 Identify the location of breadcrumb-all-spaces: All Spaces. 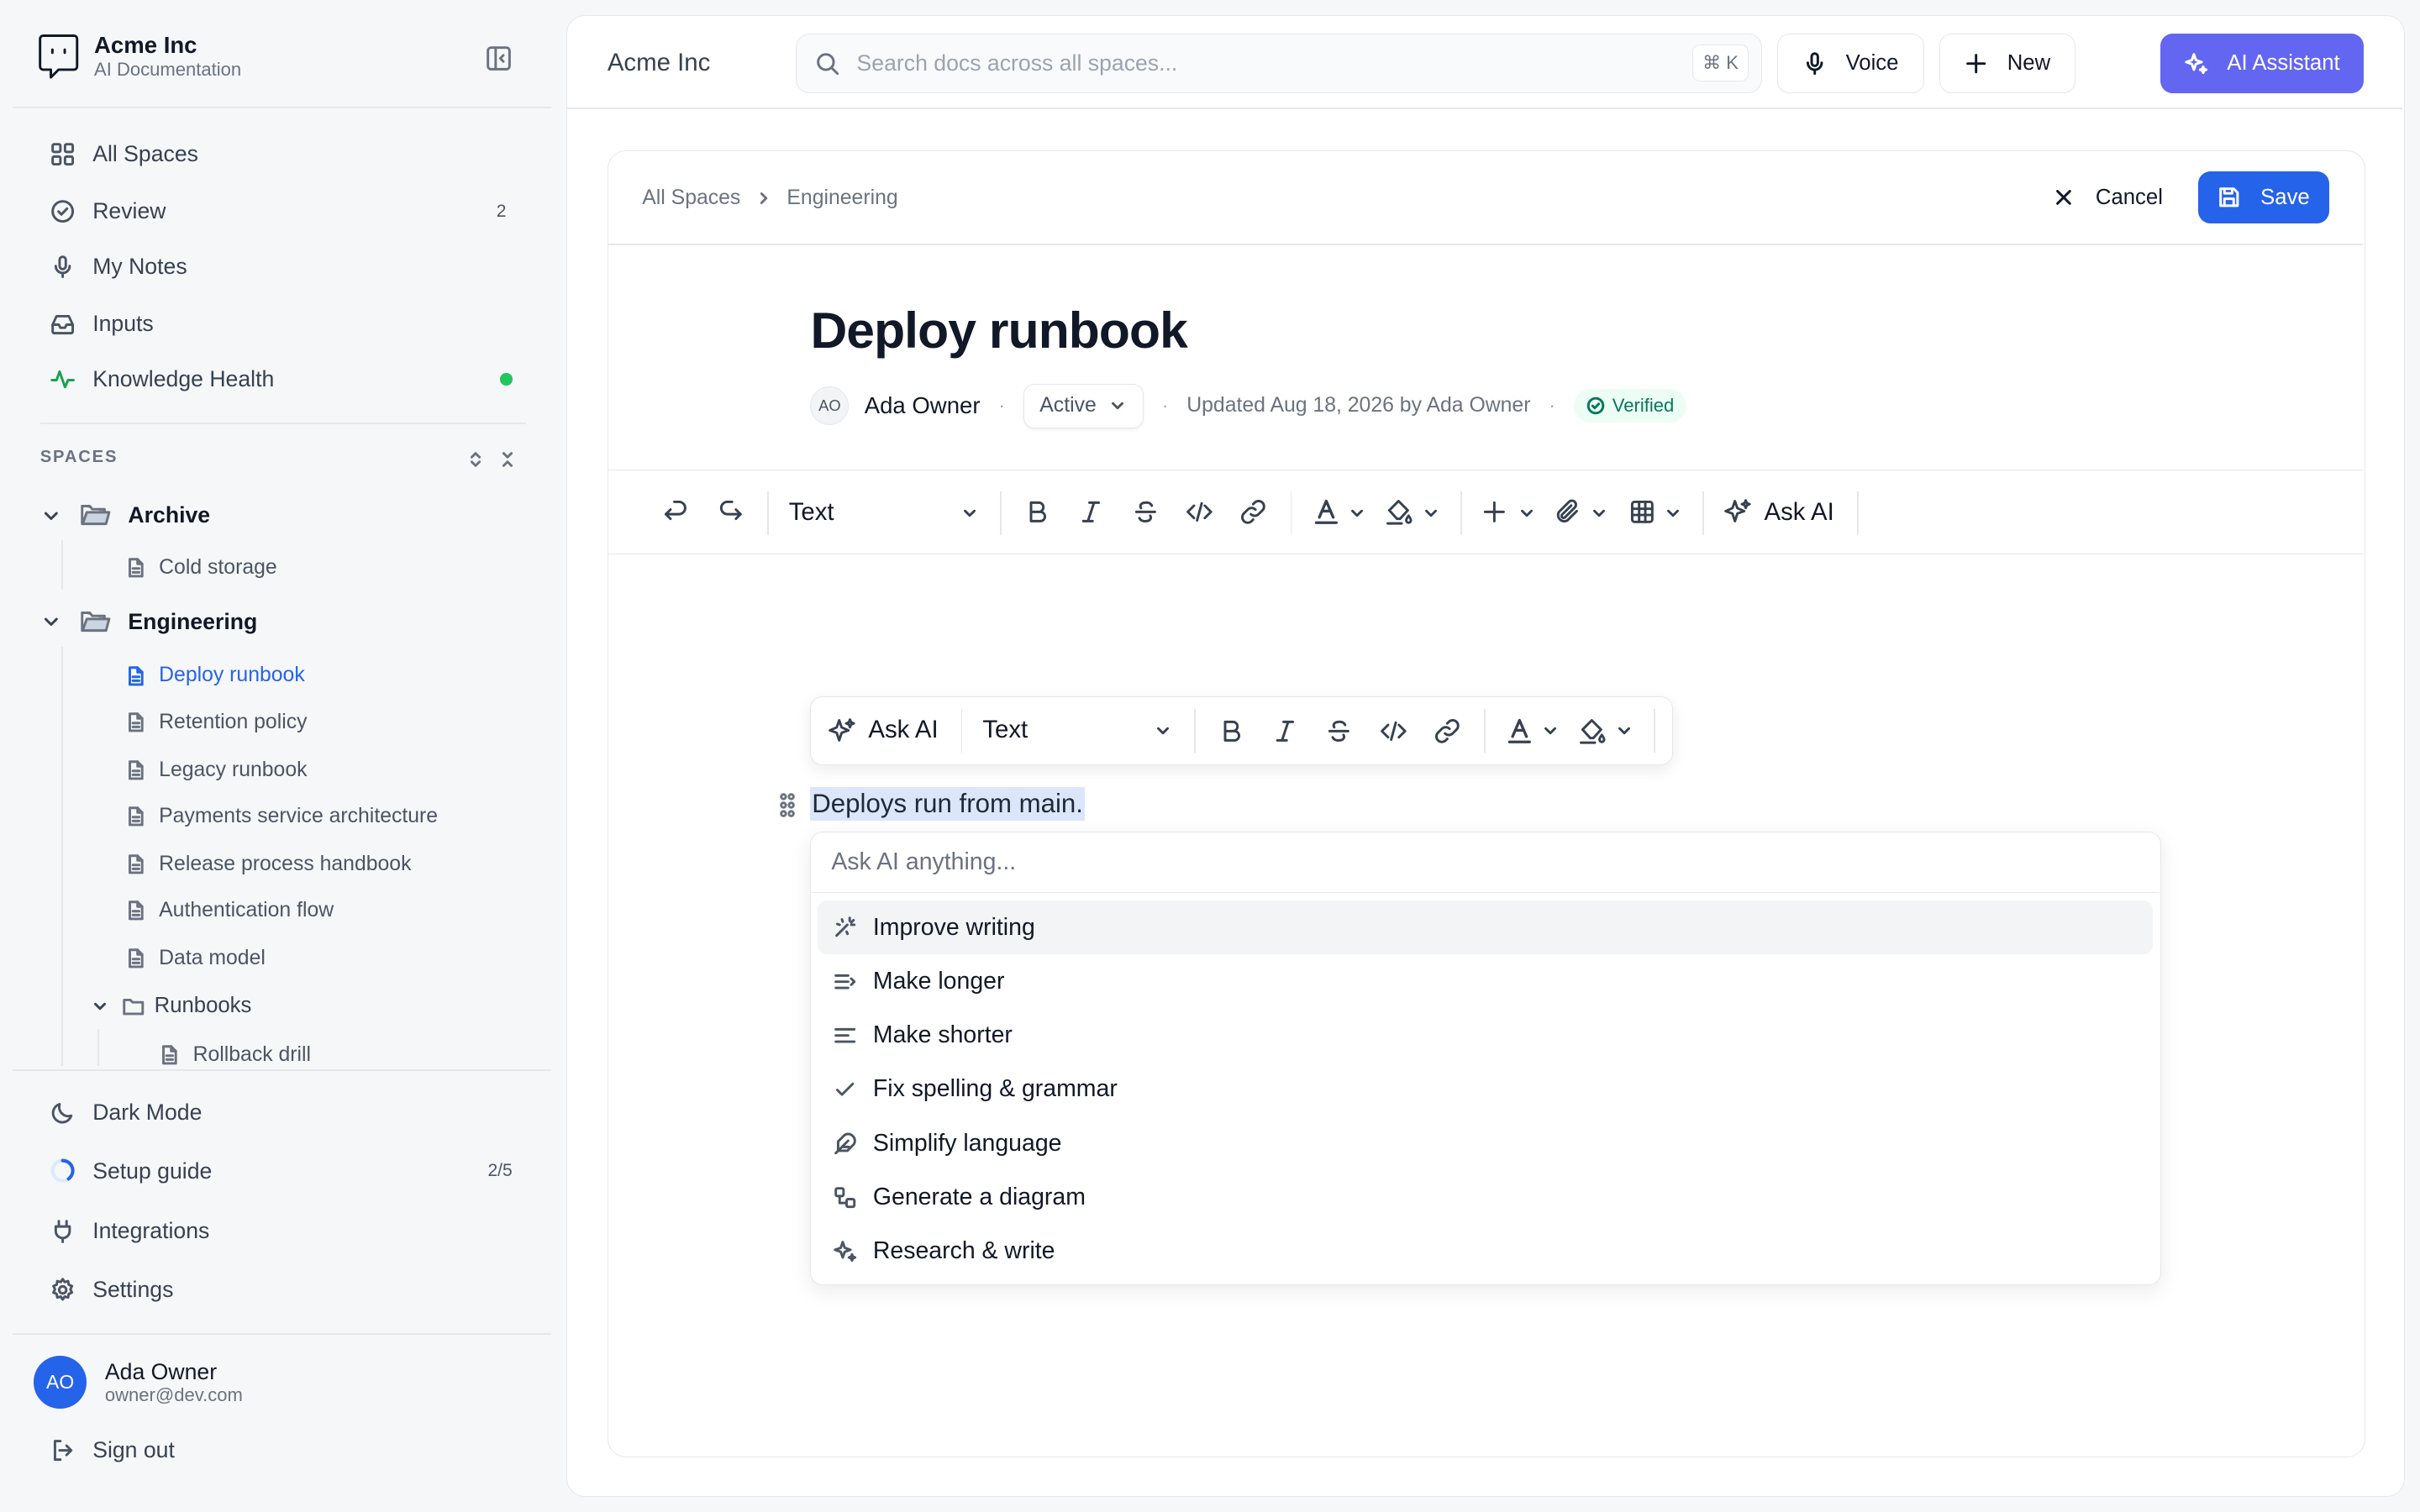
(691, 198).